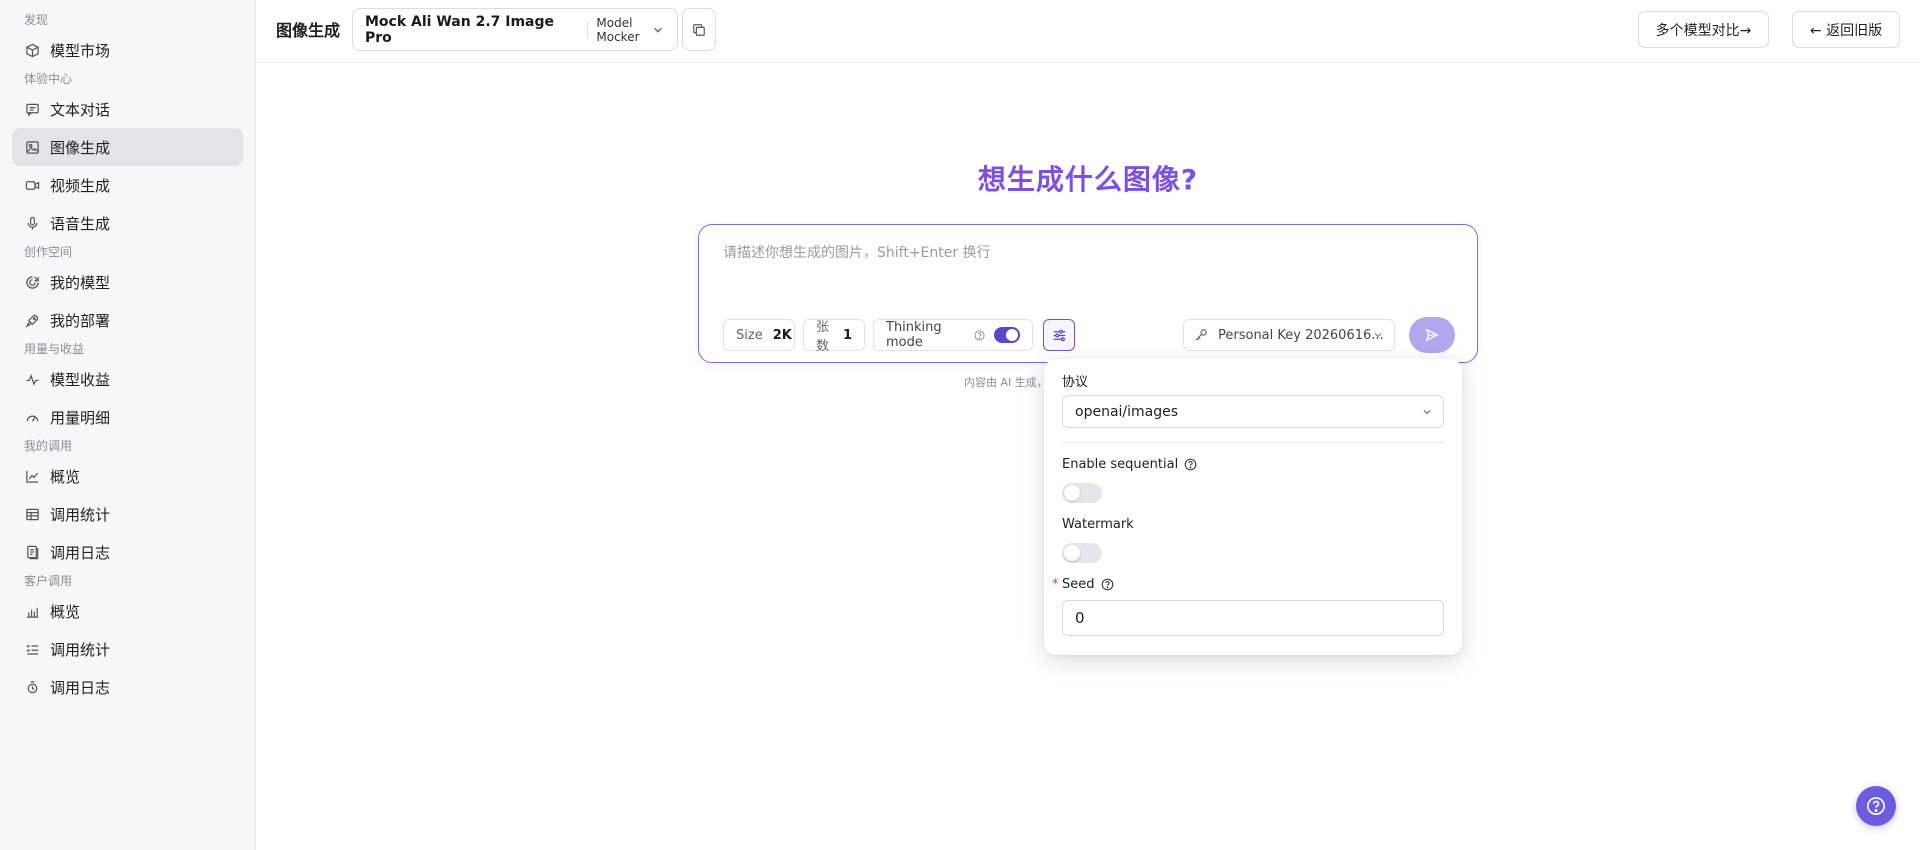 This screenshot has height=850, width=1920. What do you see at coordinates (80, 185) in the screenshot?
I see `sidebar-item-label: 视频生成` at bounding box center [80, 185].